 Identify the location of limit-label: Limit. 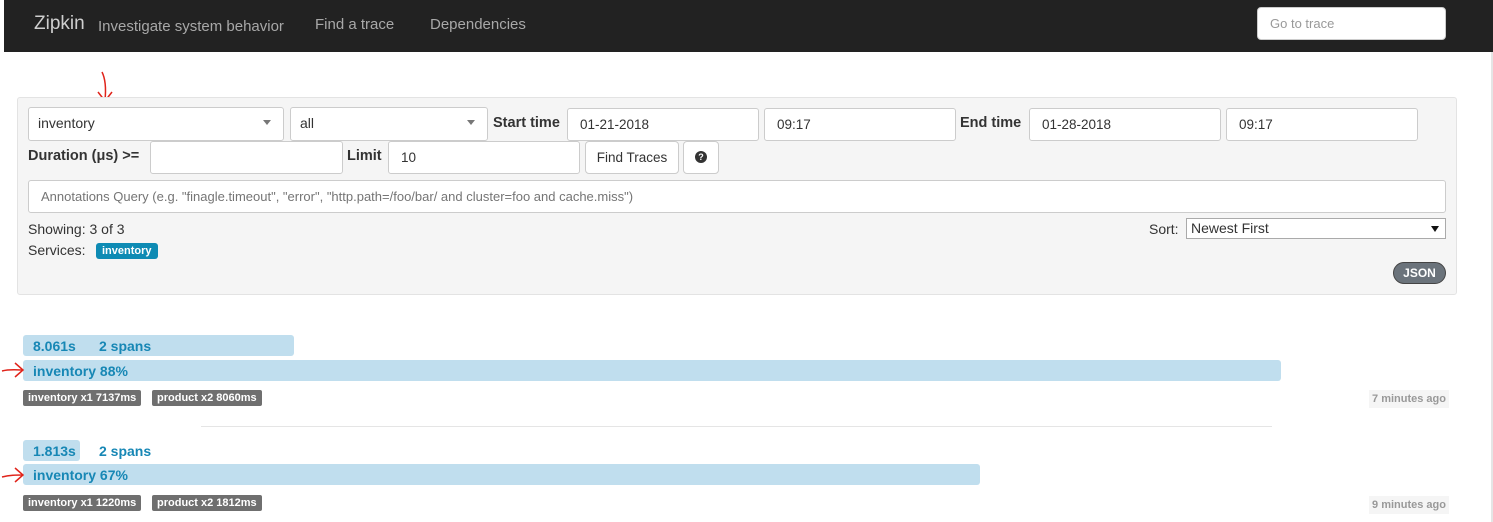
(364, 156).